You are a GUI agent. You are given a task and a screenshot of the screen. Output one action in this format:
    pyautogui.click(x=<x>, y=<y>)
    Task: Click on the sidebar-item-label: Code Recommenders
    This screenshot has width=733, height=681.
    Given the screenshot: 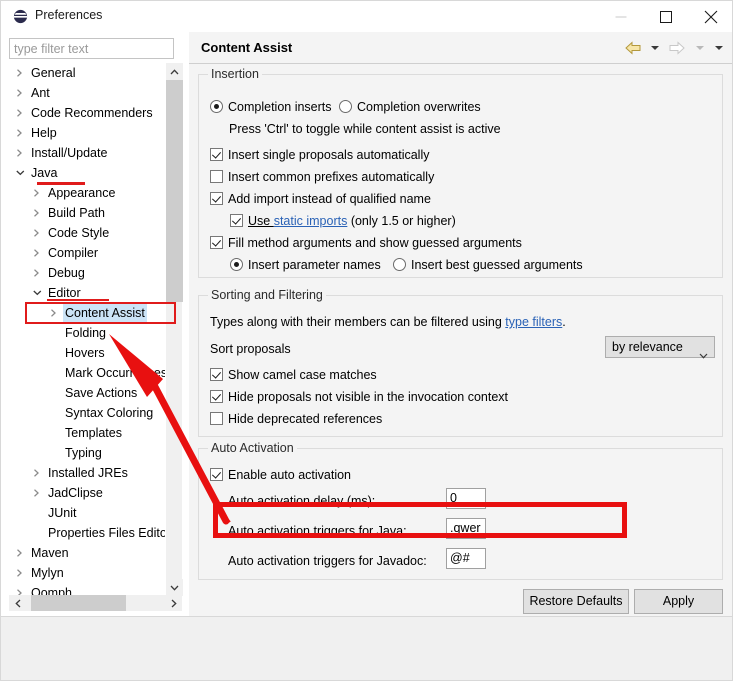 What is the action you would take?
    pyautogui.click(x=92, y=113)
    